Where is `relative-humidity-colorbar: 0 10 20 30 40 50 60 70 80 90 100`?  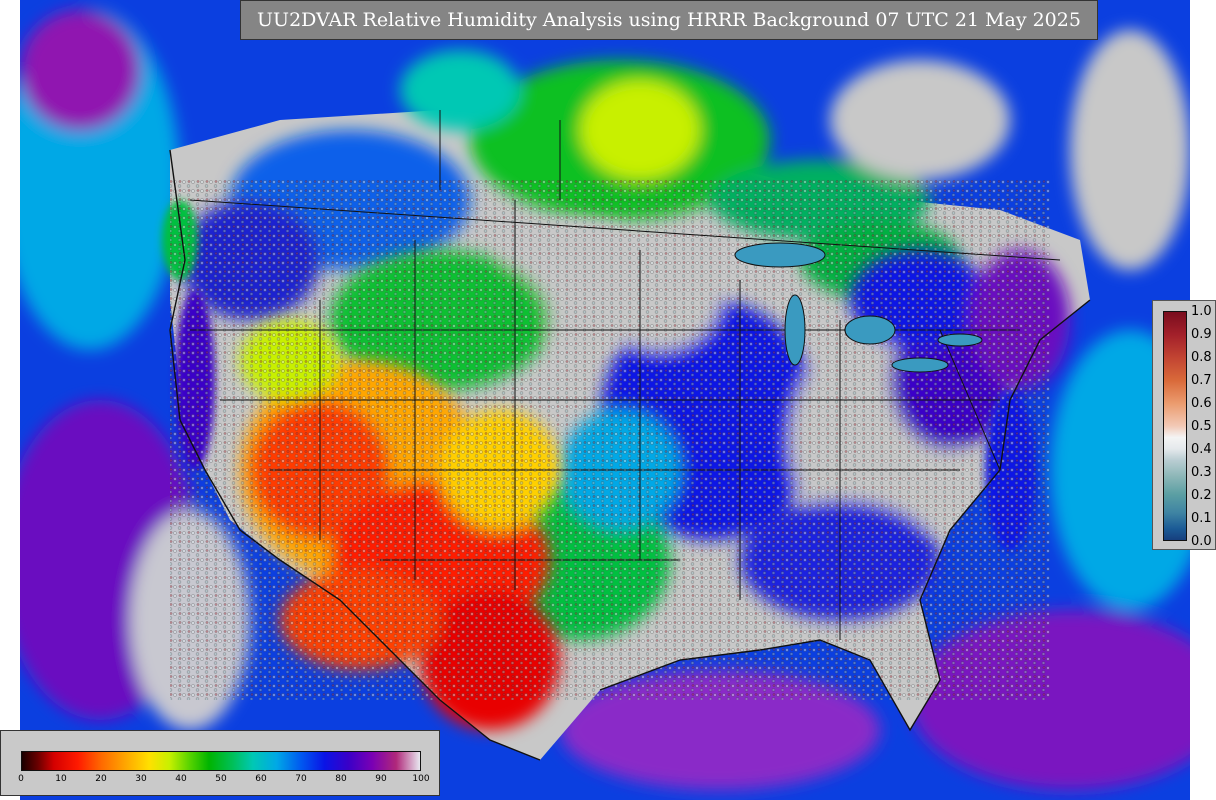
relative-humidity-colorbar: 0 10 20 30 40 50 60 70 80 90 100 is located at coordinates (220, 763).